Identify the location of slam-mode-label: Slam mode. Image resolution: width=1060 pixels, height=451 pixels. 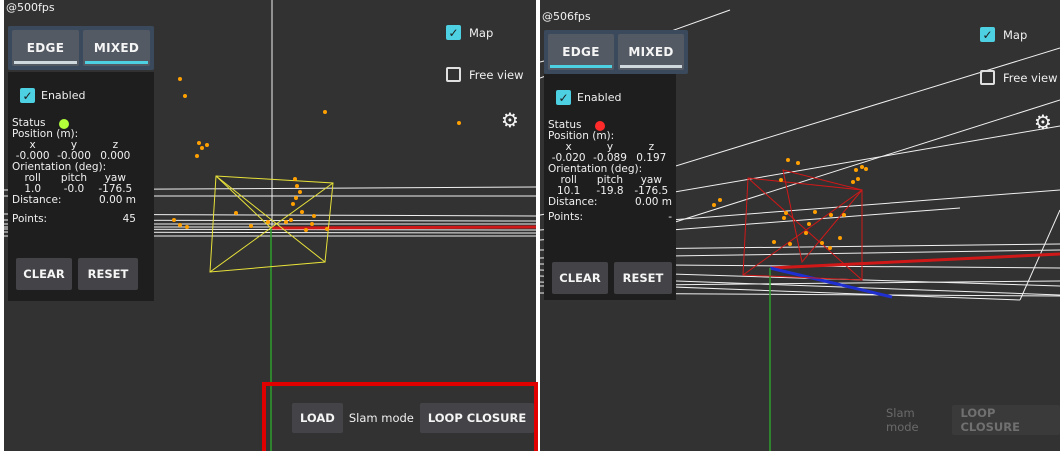
(902, 420).